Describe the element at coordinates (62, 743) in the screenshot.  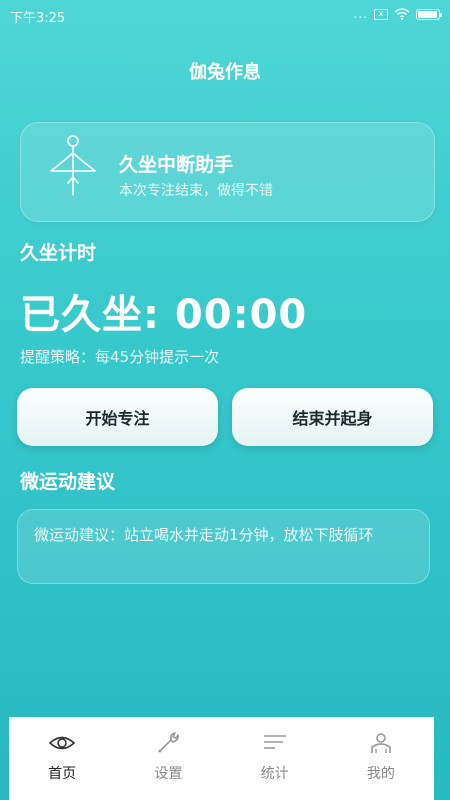
I see `eye-icon` at that location.